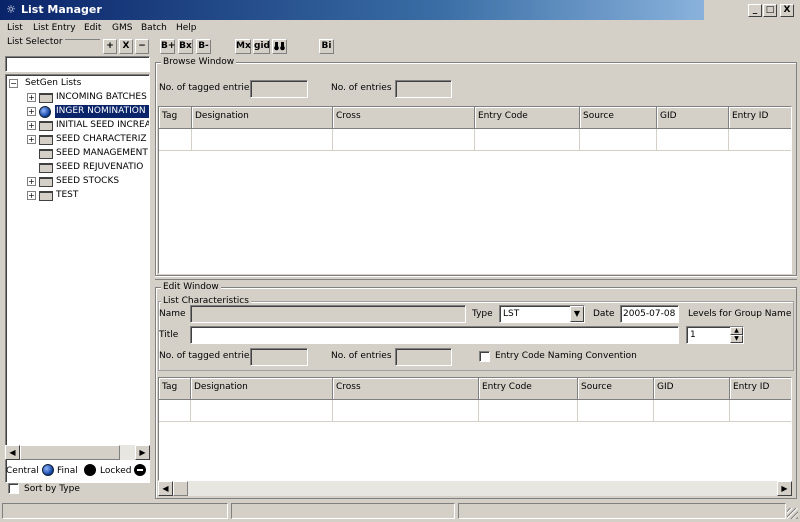 The width and height of the screenshot is (800, 522). Describe the element at coordinates (92, 28) in the screenshot. I see `menu-edit: Edit` at that location.